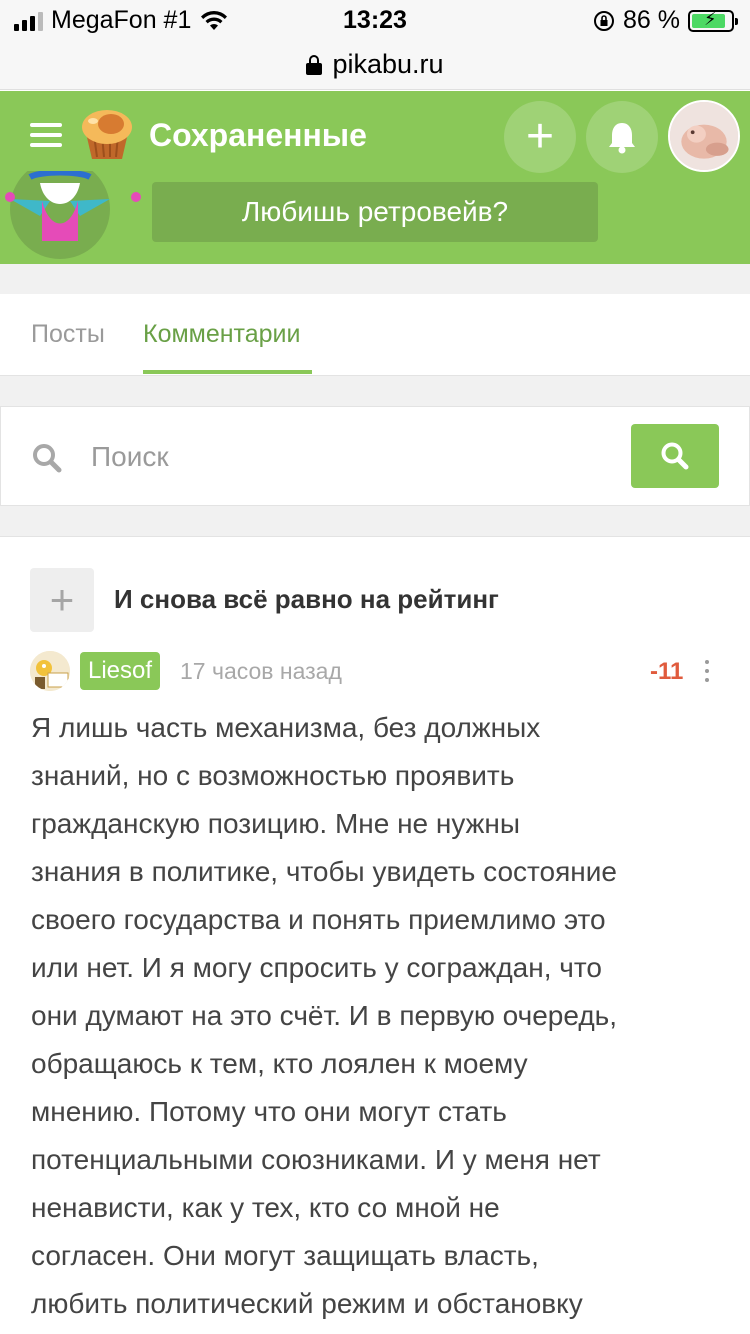 This screenshot has width=750, height=1334. What do you see at coordinates (713, 20) in the screenshot?
I see `battery-icon: ⚡` at bounding box center [713, 20].